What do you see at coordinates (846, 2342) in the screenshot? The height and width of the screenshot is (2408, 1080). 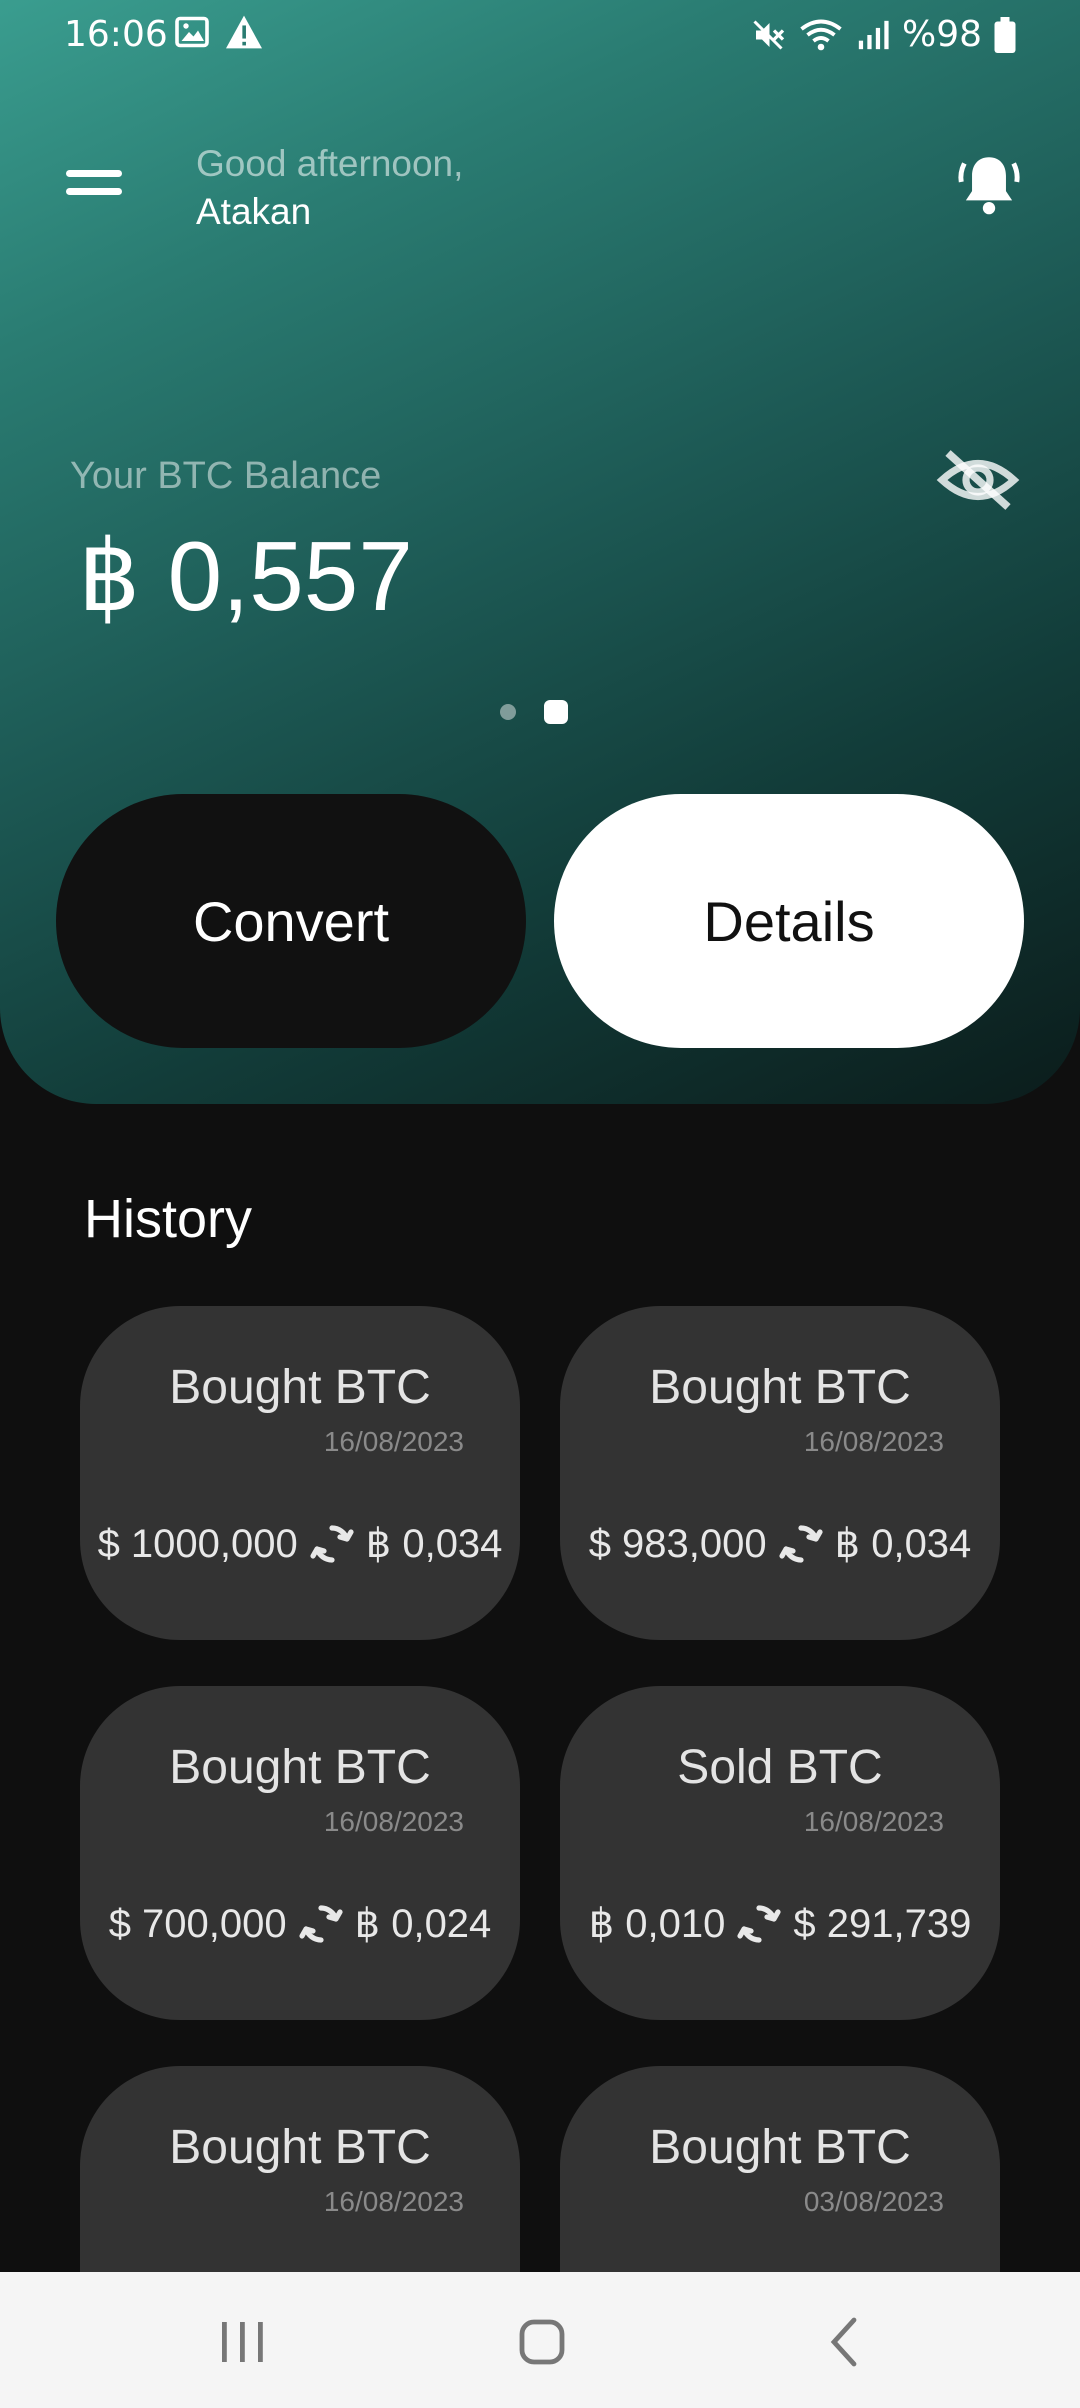 I see `back-icon` at bounding box center [846, 2342].